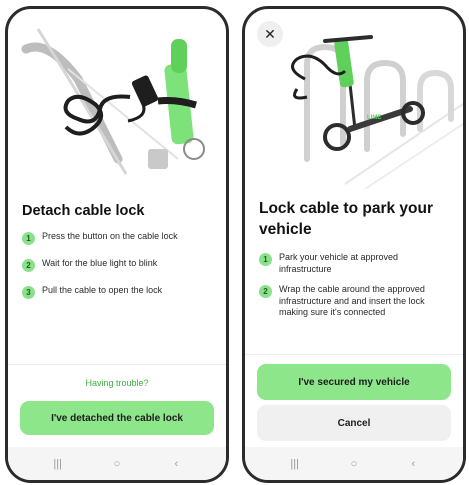 This screenshot has width=469, height=485. I want to click on cancel-button: Cancel, so click(354, 423).